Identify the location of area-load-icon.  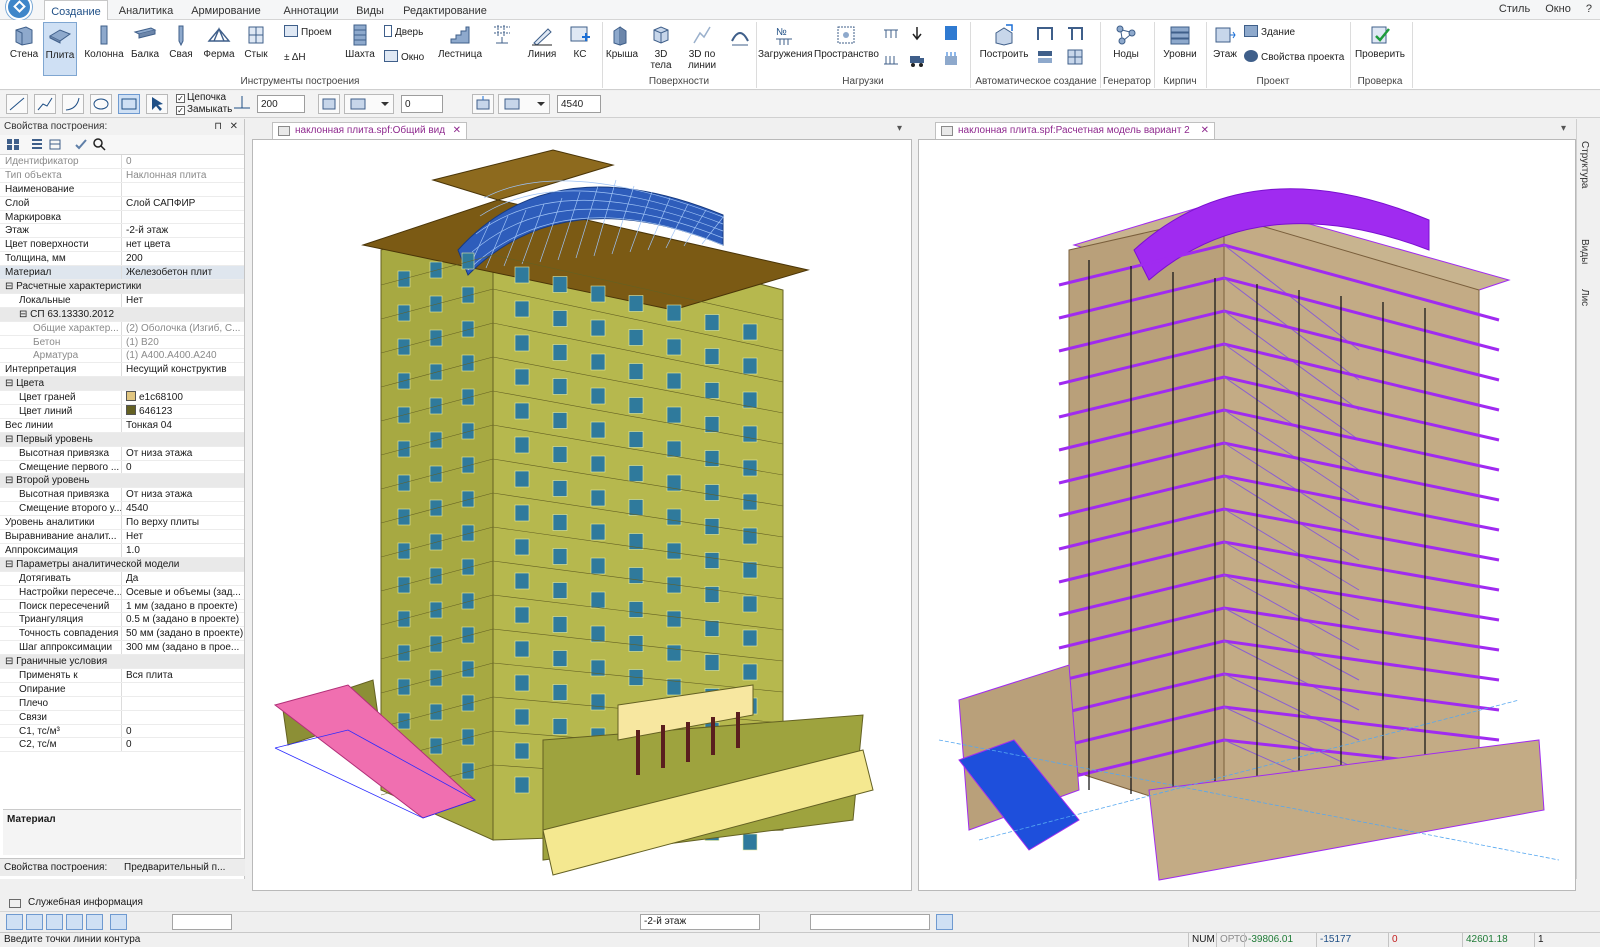
(951, 59).